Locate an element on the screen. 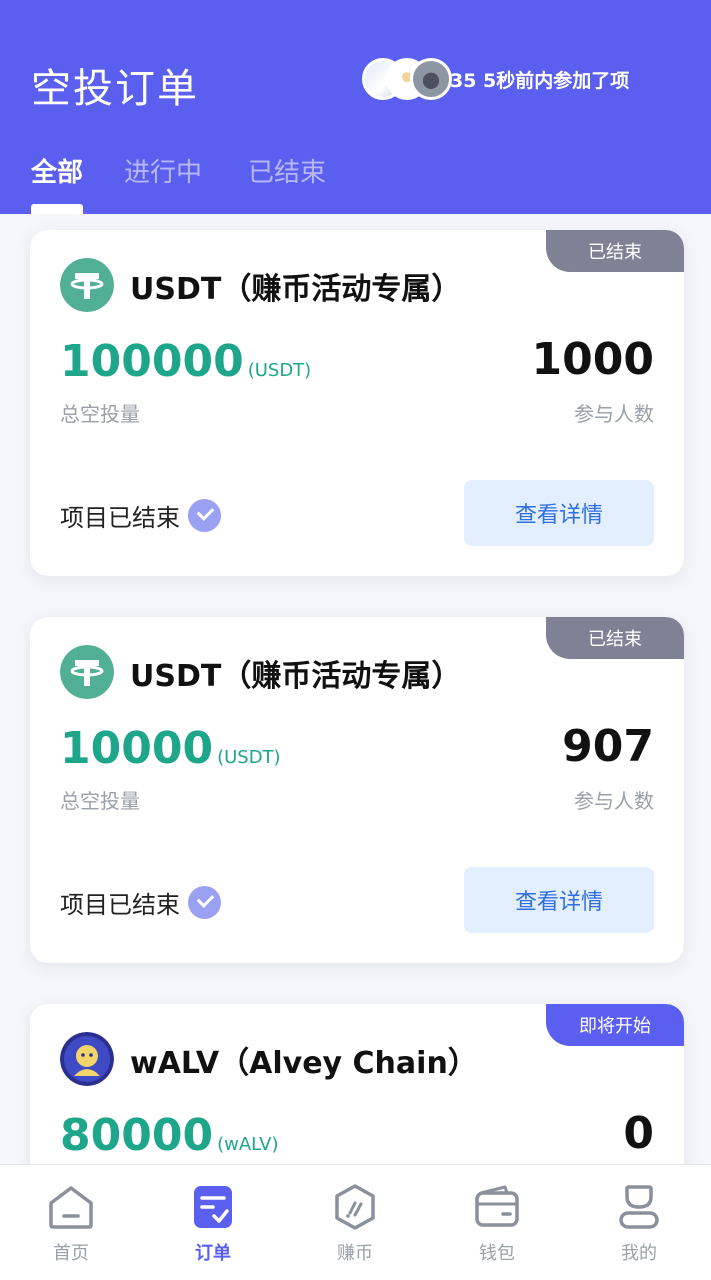  filter-tabs: 全部 进行中 已结束 is located at coordinates (355, 182).